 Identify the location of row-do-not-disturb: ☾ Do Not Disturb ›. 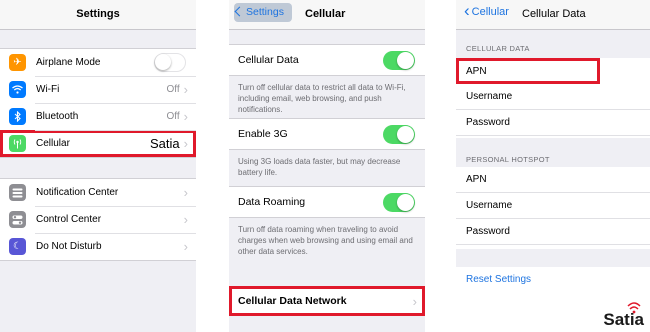
(98, 246).